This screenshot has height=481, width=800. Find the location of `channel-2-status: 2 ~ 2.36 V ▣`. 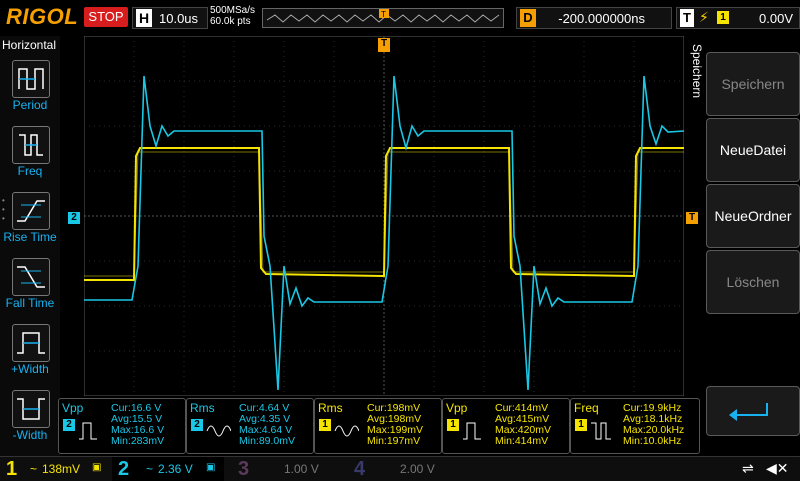

channel-2-status: 2 ~ 2.36 V ▣ is located at coordinates (168, 469).